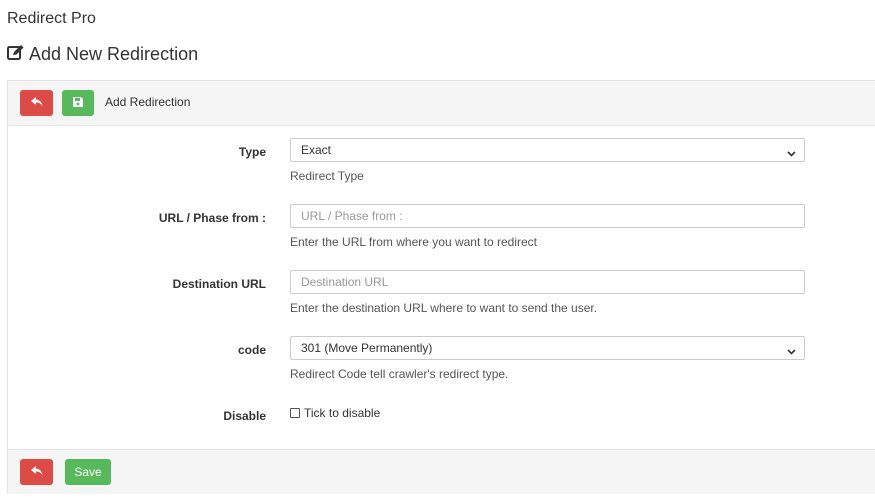  I want to click on footer-save-button: Save, so click(88, 472).